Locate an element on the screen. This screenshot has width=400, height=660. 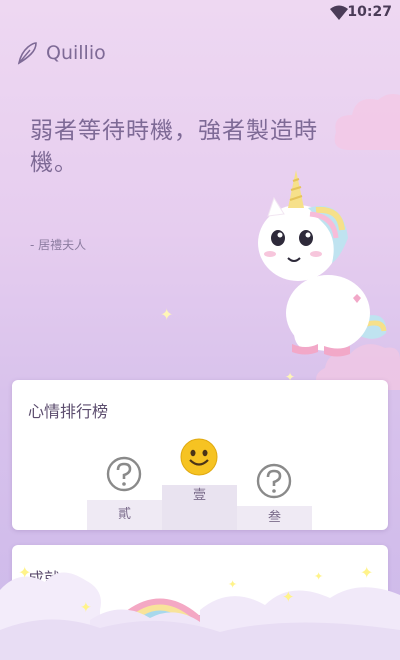
podium-second-place: 貳 is located at coordinates (124, 515).